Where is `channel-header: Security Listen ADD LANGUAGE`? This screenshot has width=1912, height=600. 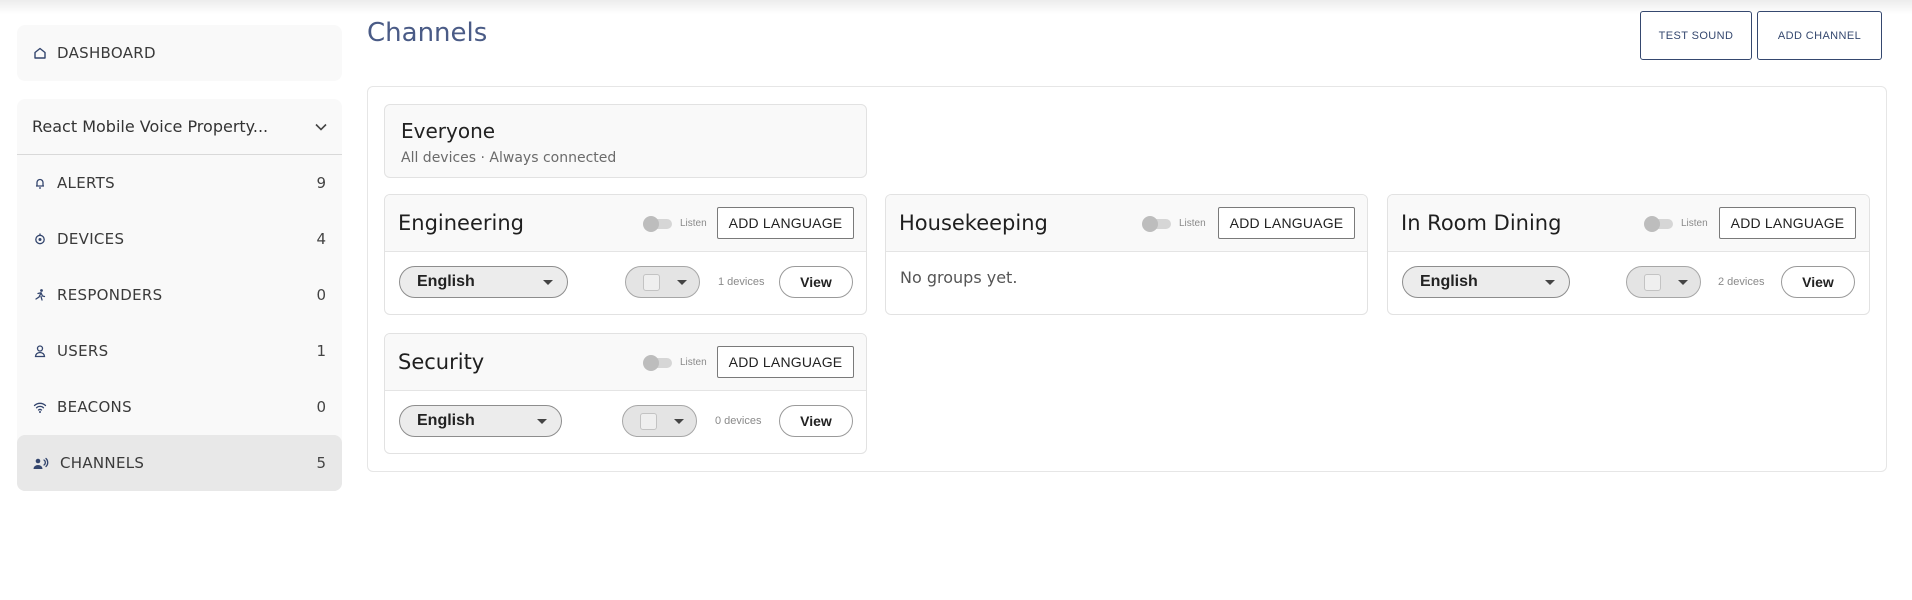 channel-header: Security Listen ADD LANGUAGE is located at coordinates (625, 362).